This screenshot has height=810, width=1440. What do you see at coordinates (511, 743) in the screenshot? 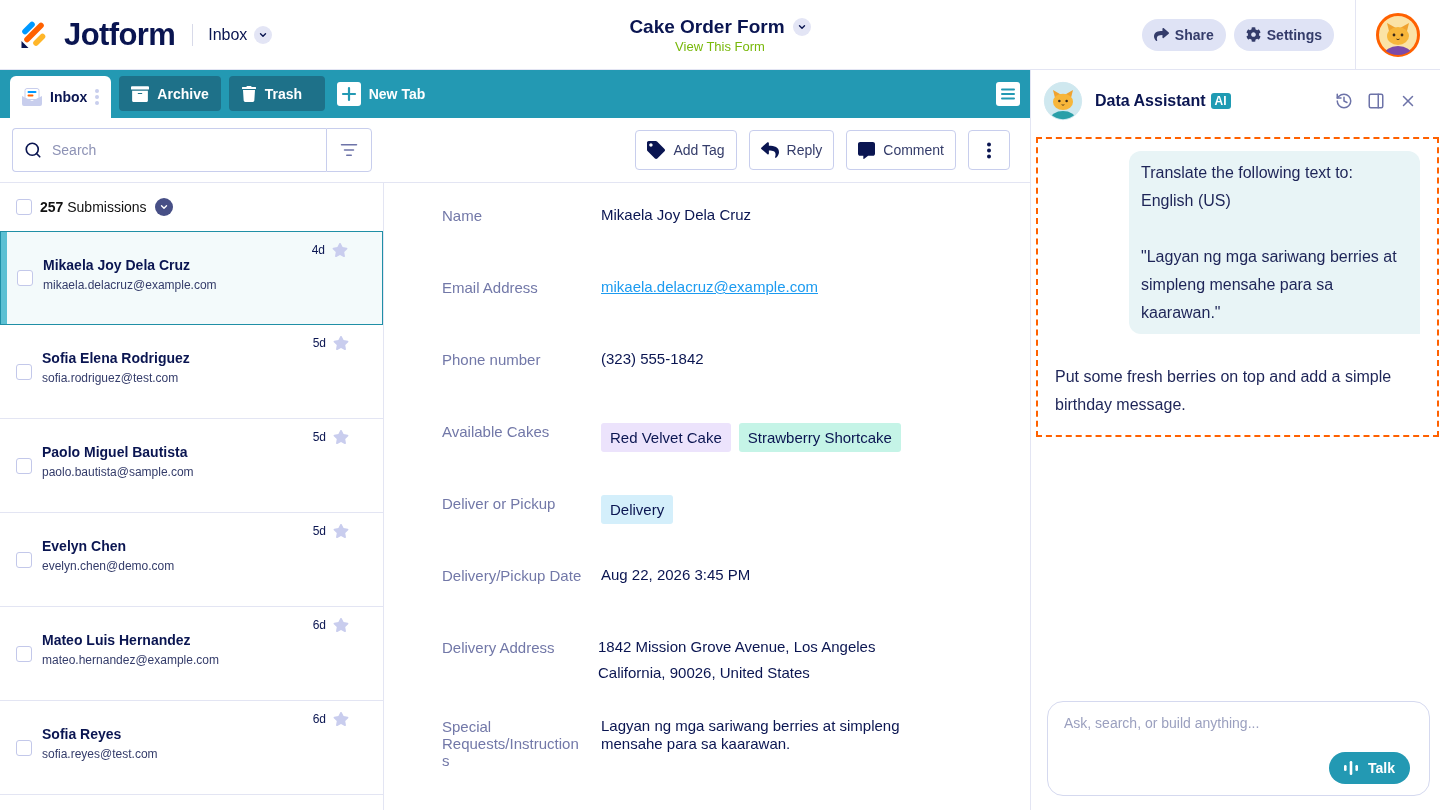
I see `field-label: Special Requests/Instructions` at bounding box center [511, 743].